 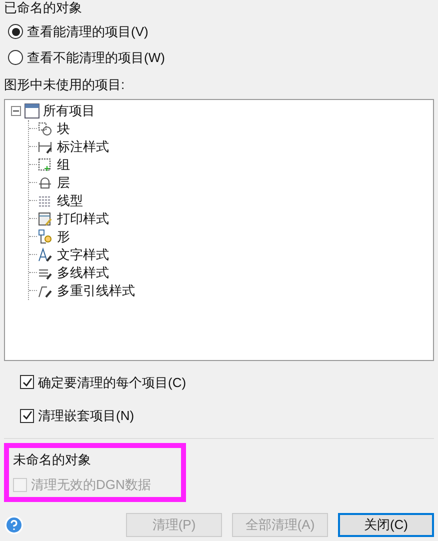 What do you see at coordinates (77, 416) in the screenshot?
I see `checkbox-option: 清理嵌套项目(N)` at bounding box center [77, 416].